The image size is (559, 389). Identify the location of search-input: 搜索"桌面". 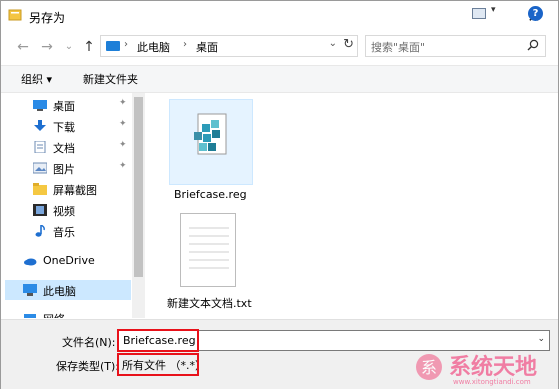
(398, 47).